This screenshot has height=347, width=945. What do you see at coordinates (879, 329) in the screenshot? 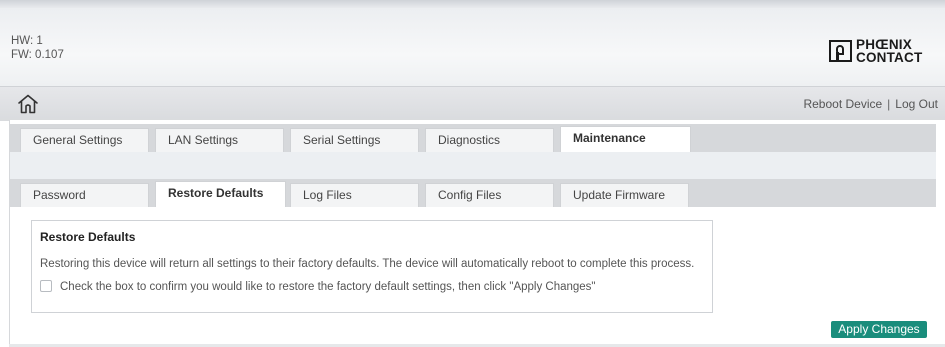
I see `apply-changes-button: Apply Changes` at bounding box center [879, 329].